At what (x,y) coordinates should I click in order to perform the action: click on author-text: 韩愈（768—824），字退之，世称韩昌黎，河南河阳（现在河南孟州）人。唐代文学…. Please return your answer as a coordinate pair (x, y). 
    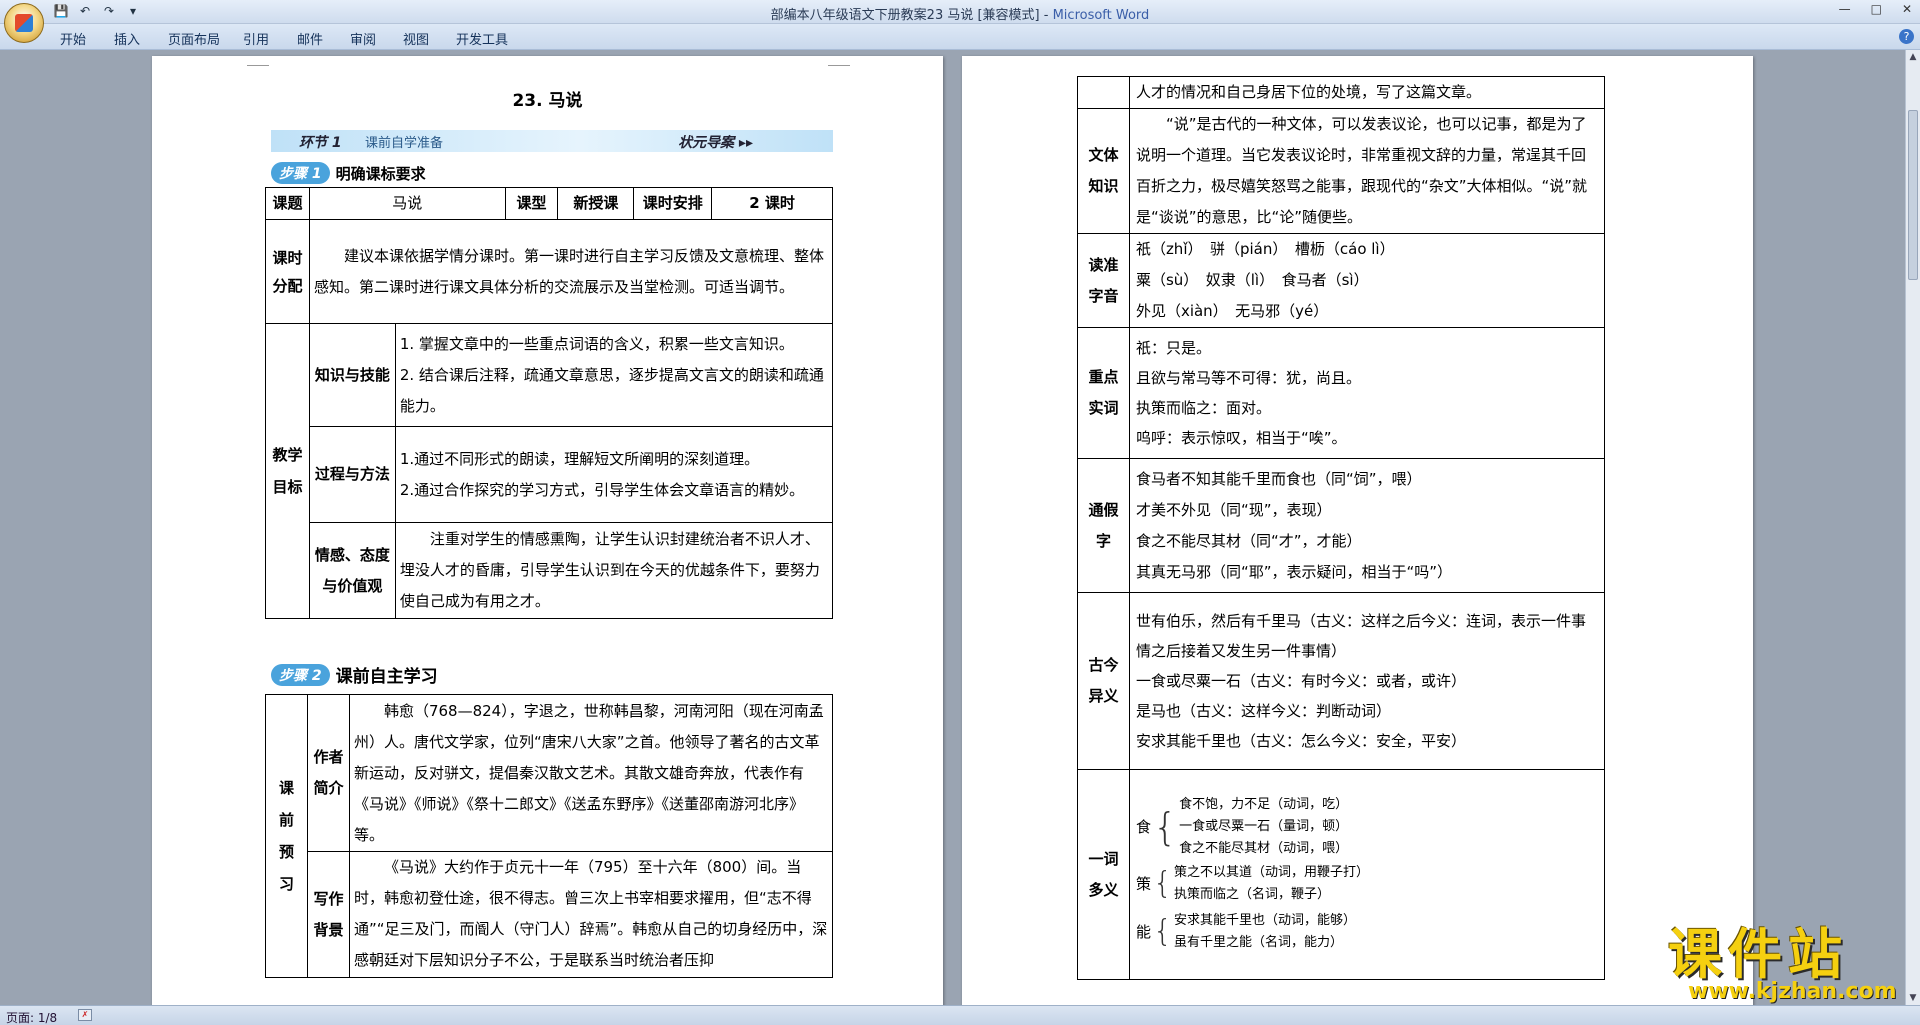
    Looking at the image, I should click on (591, 773).